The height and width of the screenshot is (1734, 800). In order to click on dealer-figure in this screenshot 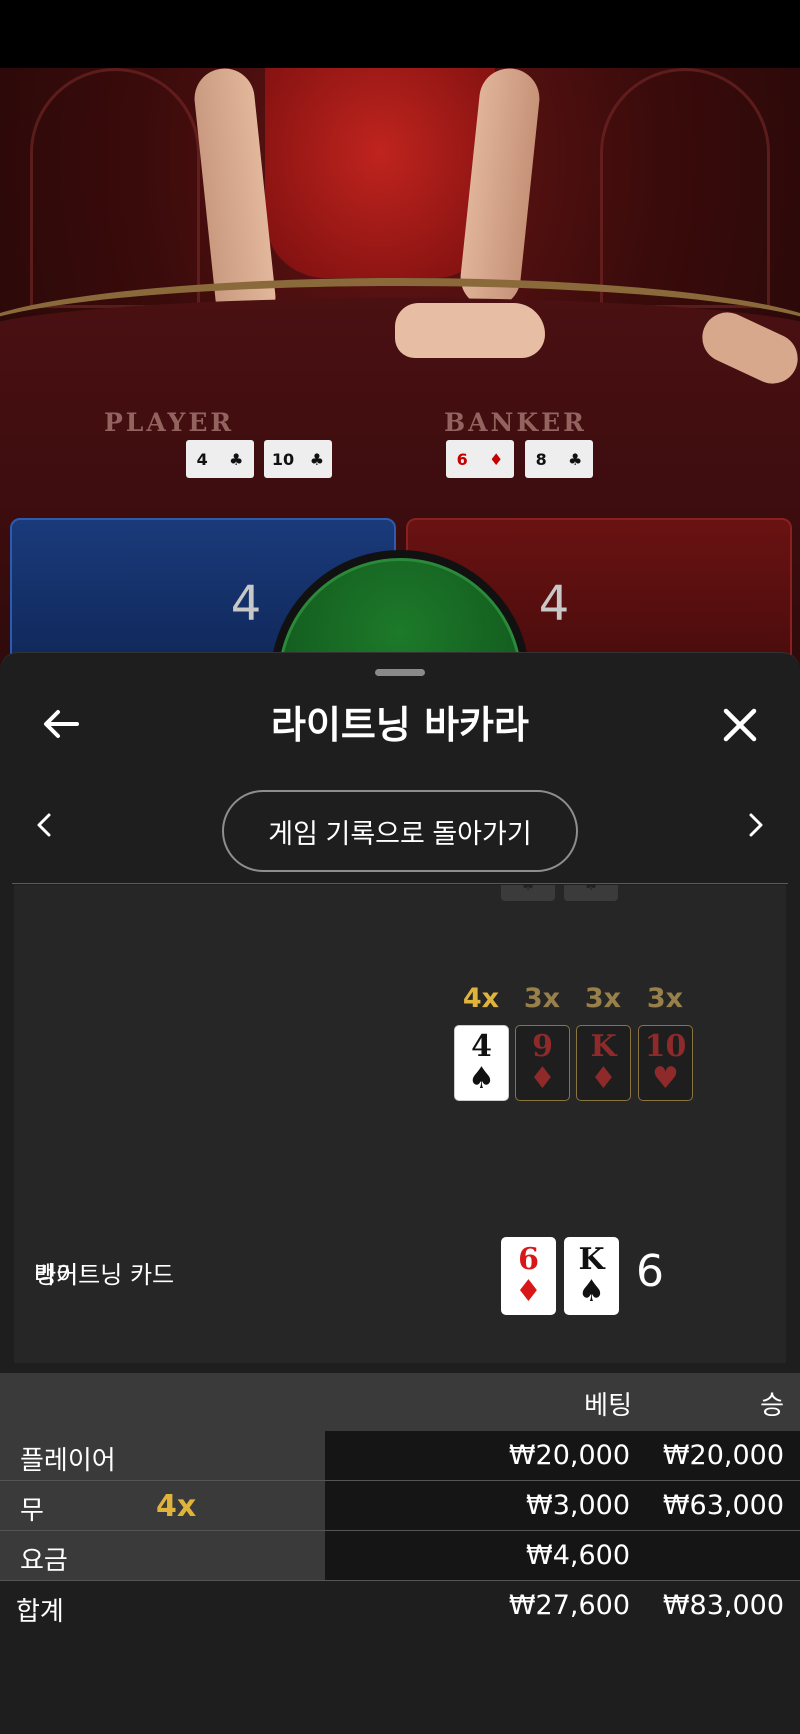, I will do `click(380, 173)`.